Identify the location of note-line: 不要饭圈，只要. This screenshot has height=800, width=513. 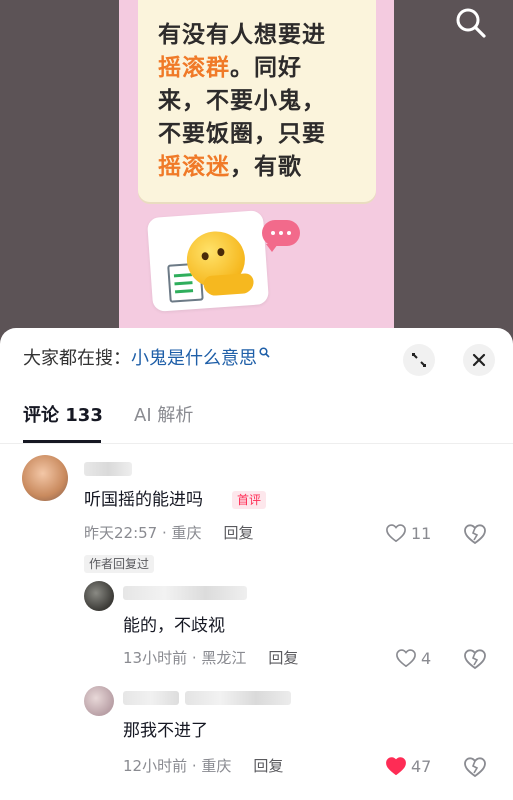
(263, 134).